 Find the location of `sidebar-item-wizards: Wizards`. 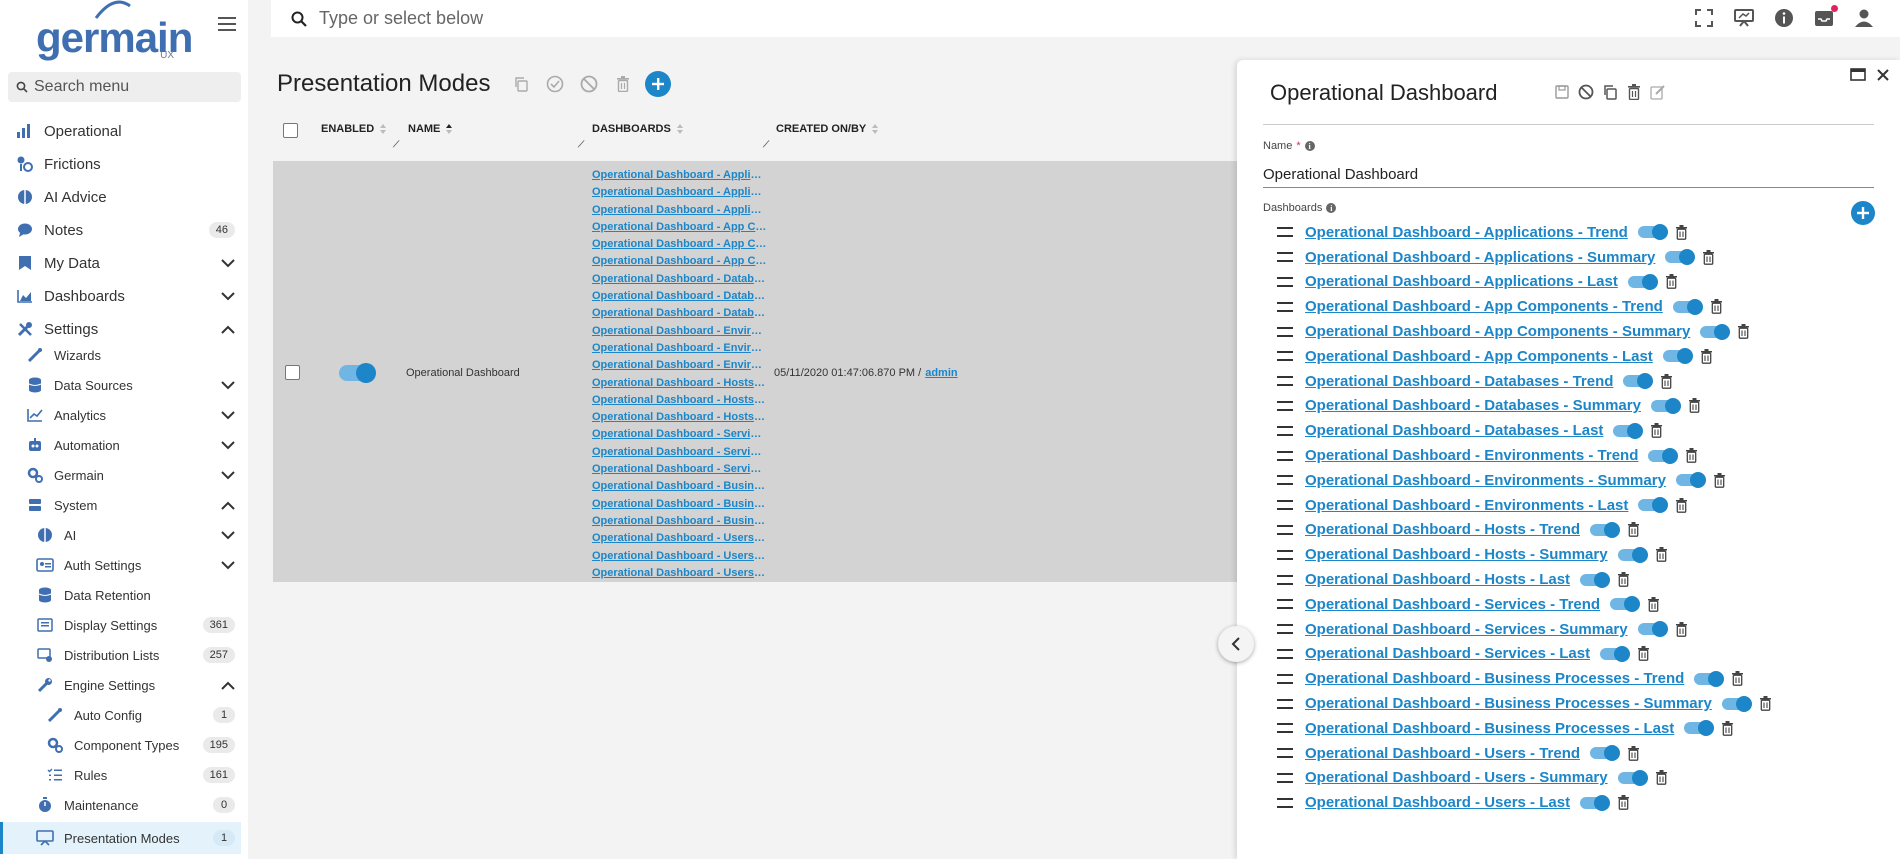

sidebar-item-wizards: Wizards is located at coordinates (120, 355).